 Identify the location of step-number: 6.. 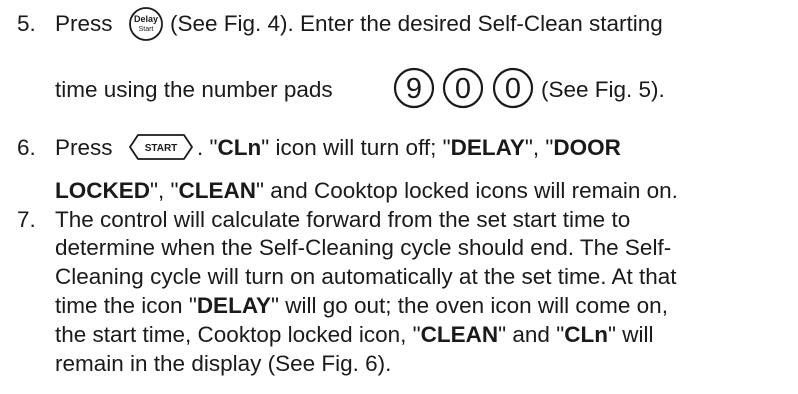
(26, 147).